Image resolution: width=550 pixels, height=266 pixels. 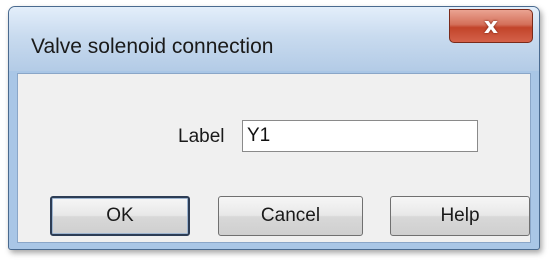 What do you see at coordinates (152, 46) in the screenshot?
I see `window-title: Valve solenoid connection` at bounding box center [152, 46].